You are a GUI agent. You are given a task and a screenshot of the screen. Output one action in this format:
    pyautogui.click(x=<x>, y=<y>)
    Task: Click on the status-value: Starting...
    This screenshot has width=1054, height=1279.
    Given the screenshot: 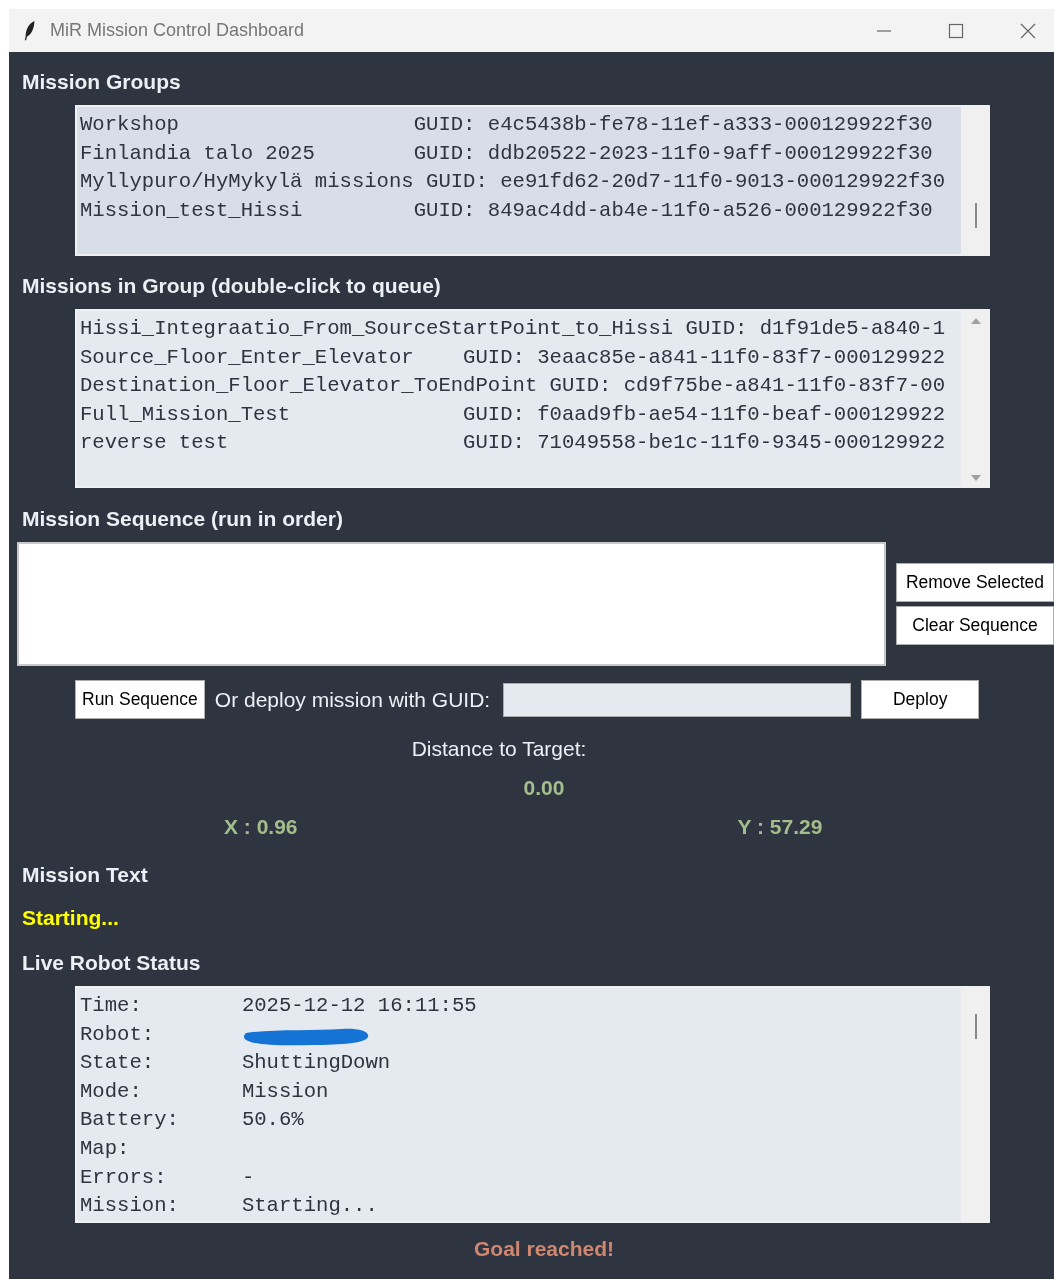 What is the action you would take?
    pyautogui.click(x=309, y=1206)
    